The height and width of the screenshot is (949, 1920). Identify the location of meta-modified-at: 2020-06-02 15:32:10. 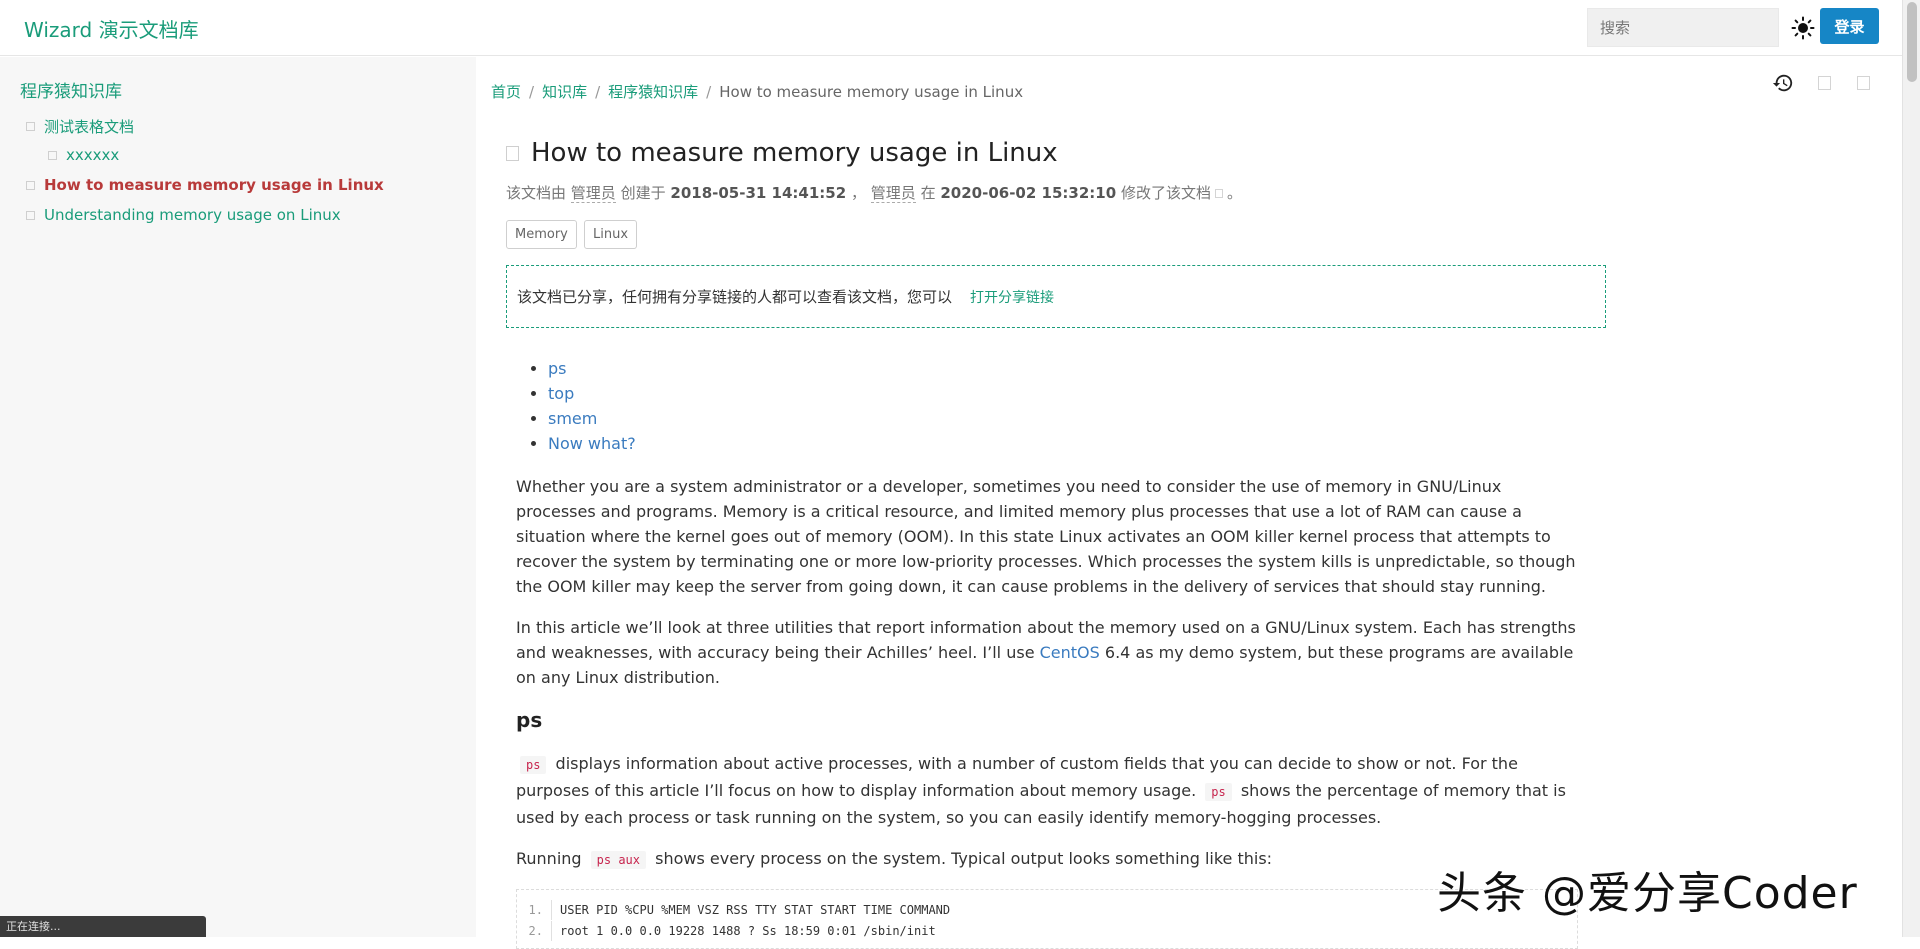
(1028, 193).